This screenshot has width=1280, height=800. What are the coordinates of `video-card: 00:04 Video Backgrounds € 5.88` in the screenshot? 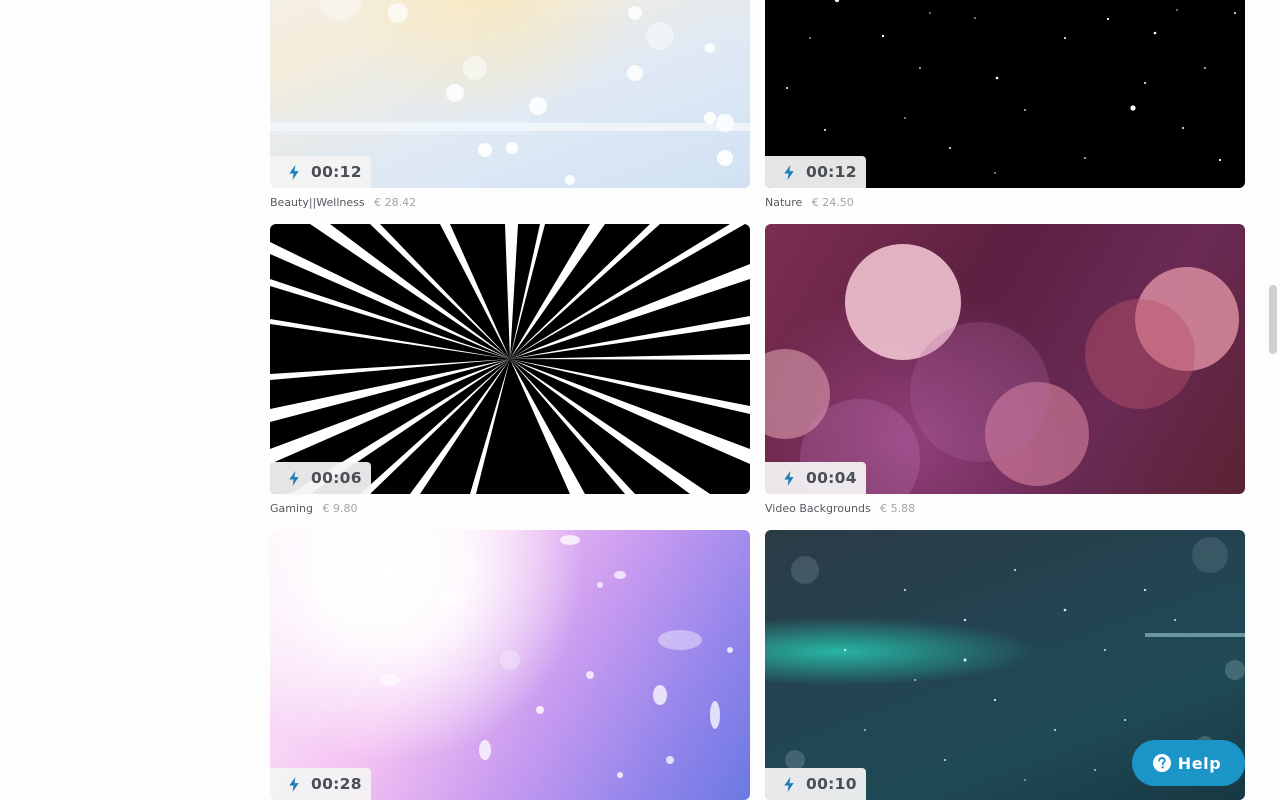 It's located at (1005, 370).